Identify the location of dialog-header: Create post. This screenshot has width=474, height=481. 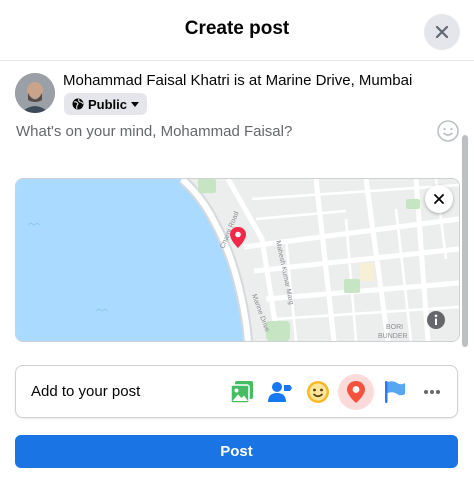
(237, 30).